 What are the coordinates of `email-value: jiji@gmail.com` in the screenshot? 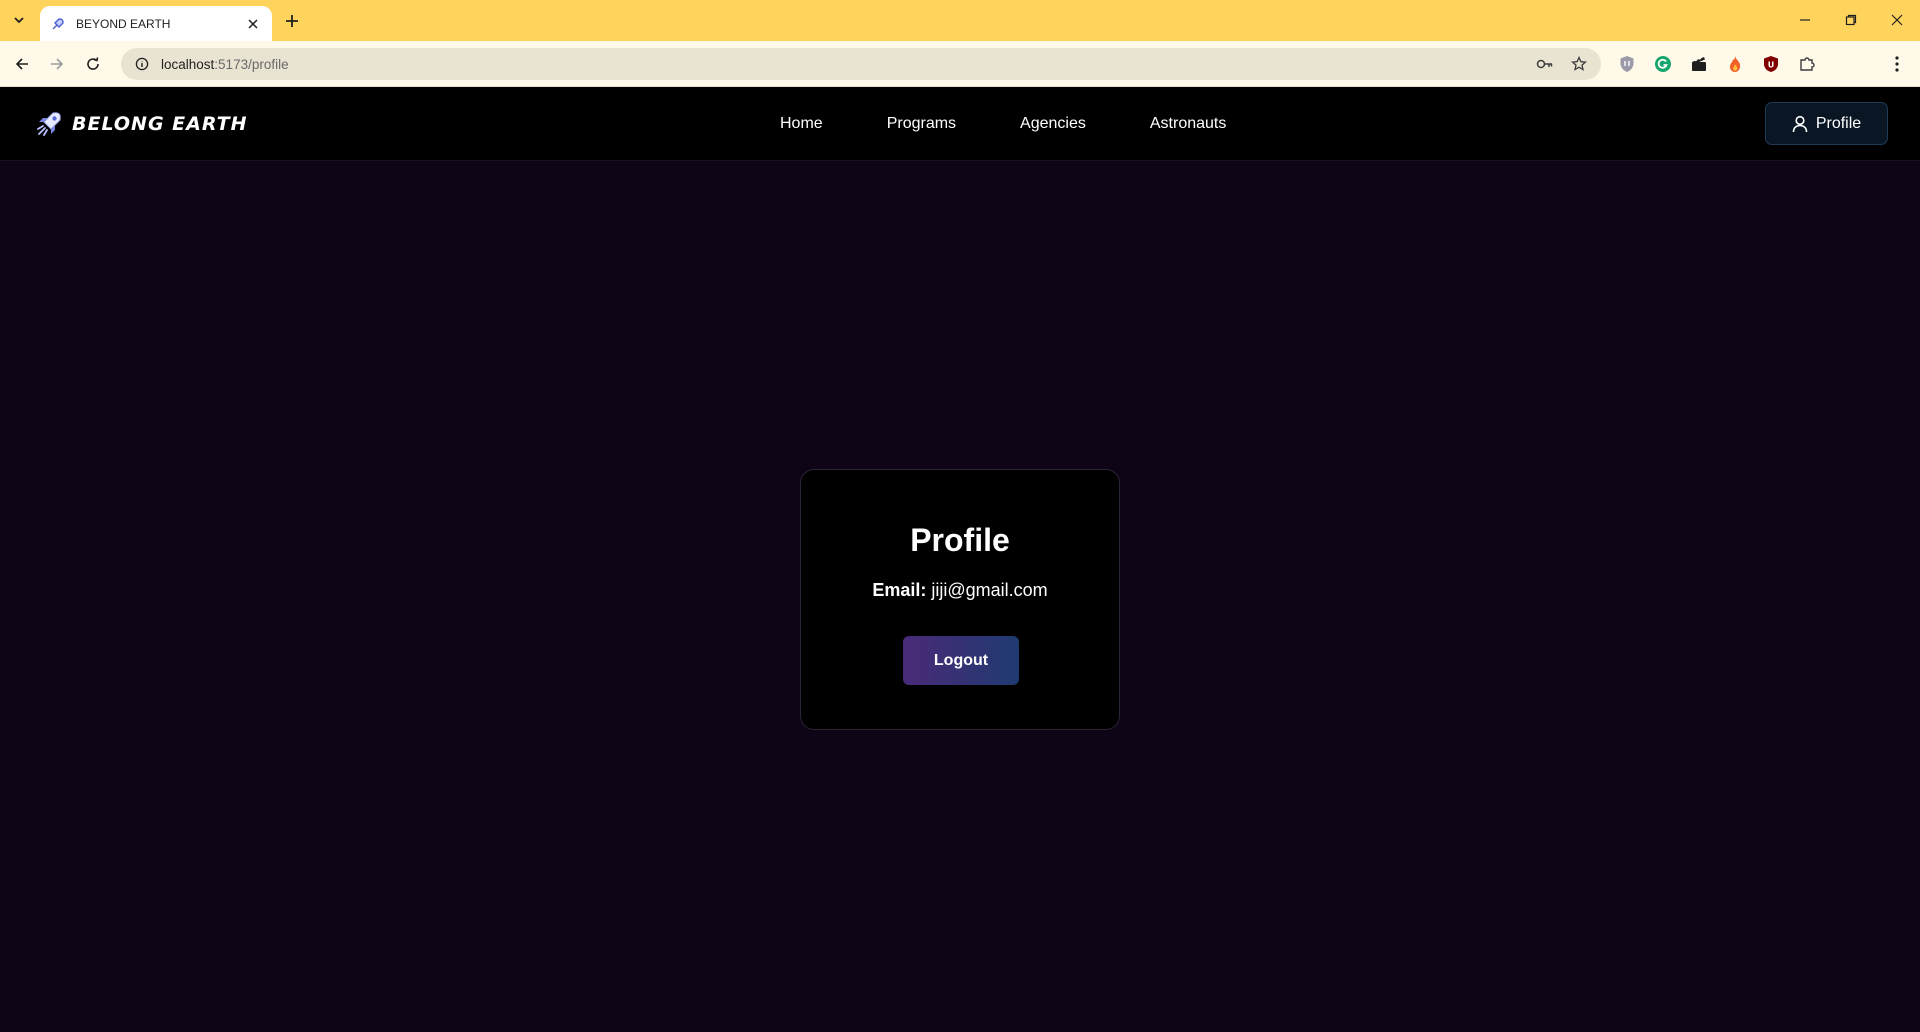 It's located at (989, 590).